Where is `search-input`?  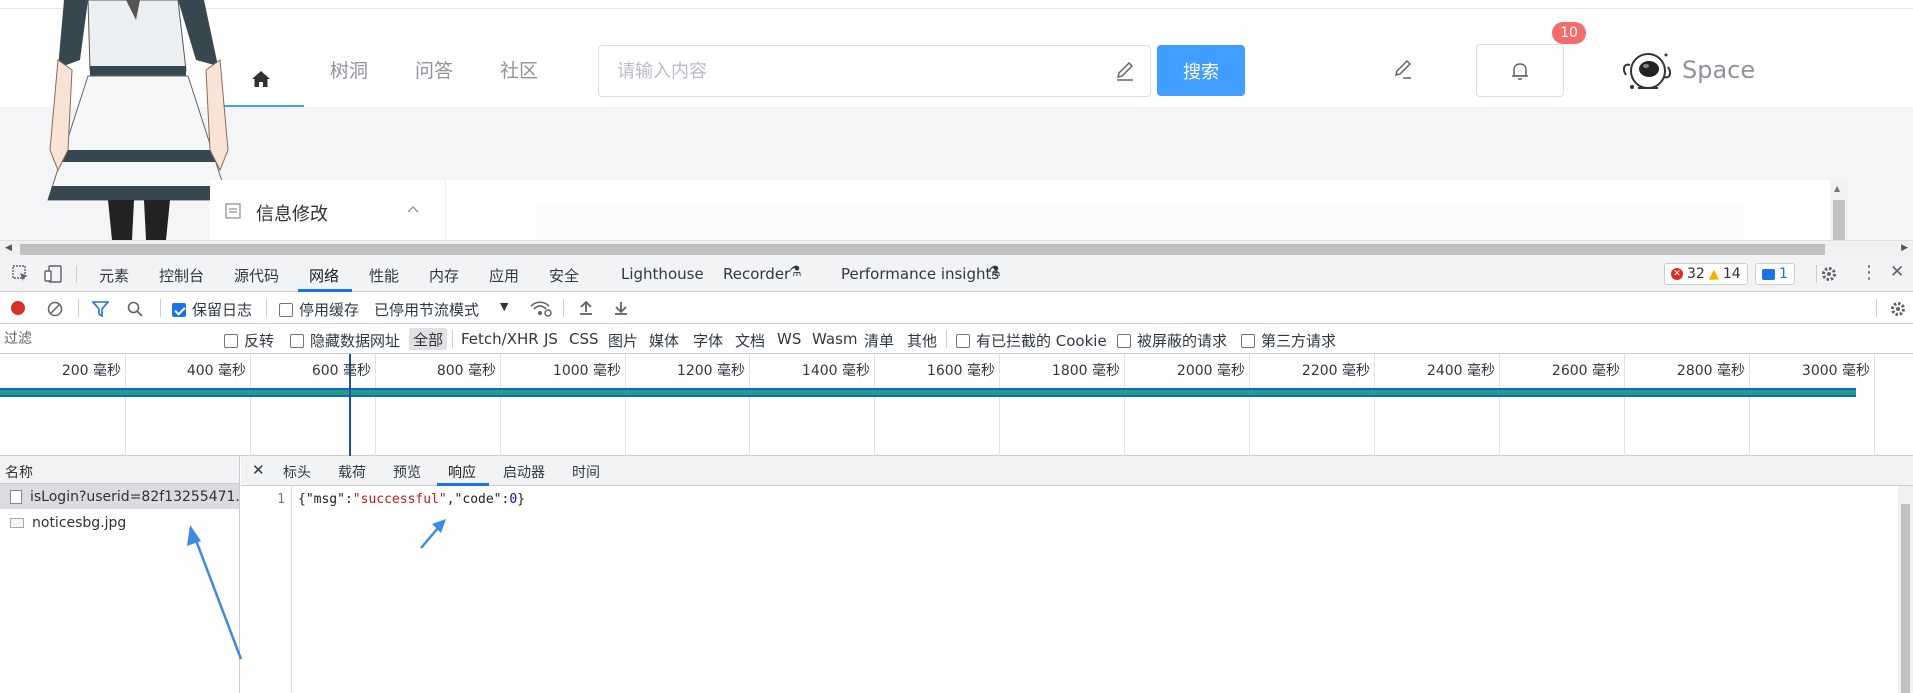
search-input is located at coordinates (847, 71).